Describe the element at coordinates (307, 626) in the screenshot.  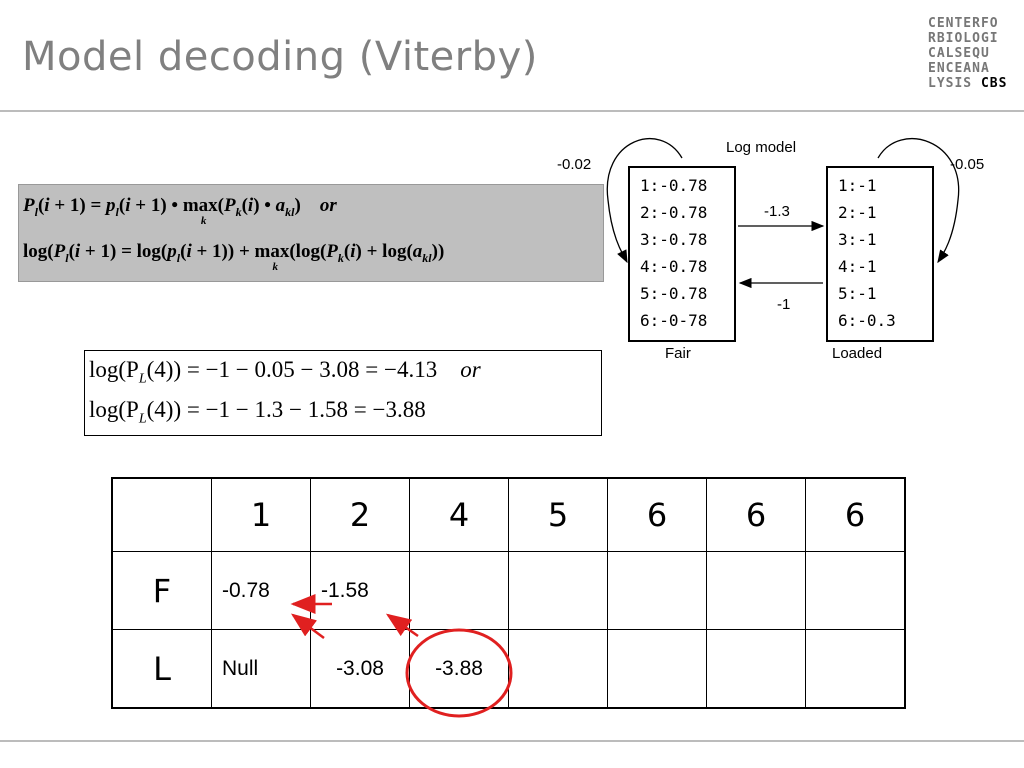
I see `backtrace-arrow-l2-to-f1` at that location.